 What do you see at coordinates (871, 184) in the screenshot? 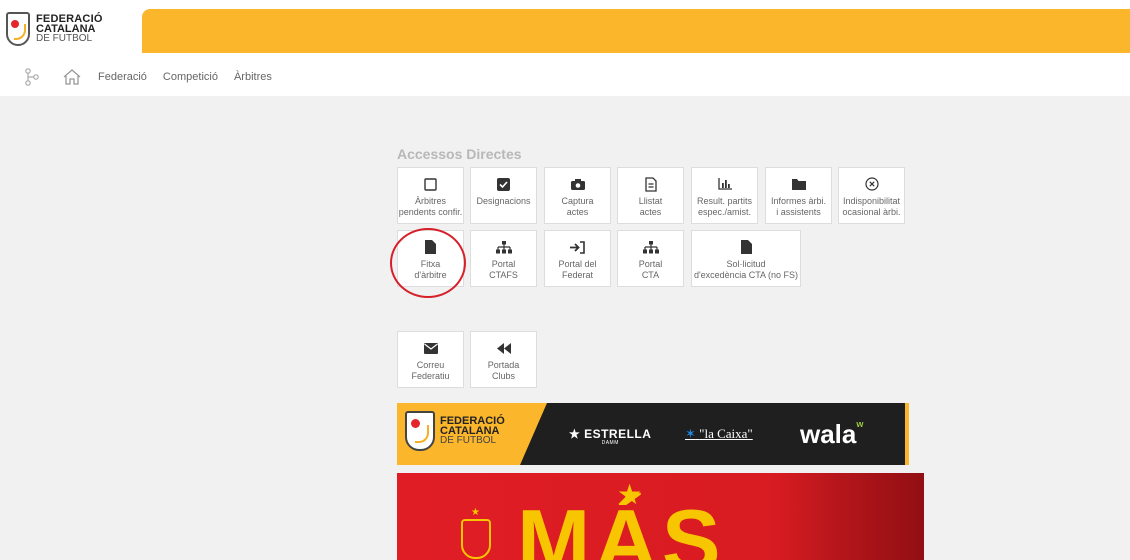
I see `circle-x-icon` at bounding box center [871, 184].